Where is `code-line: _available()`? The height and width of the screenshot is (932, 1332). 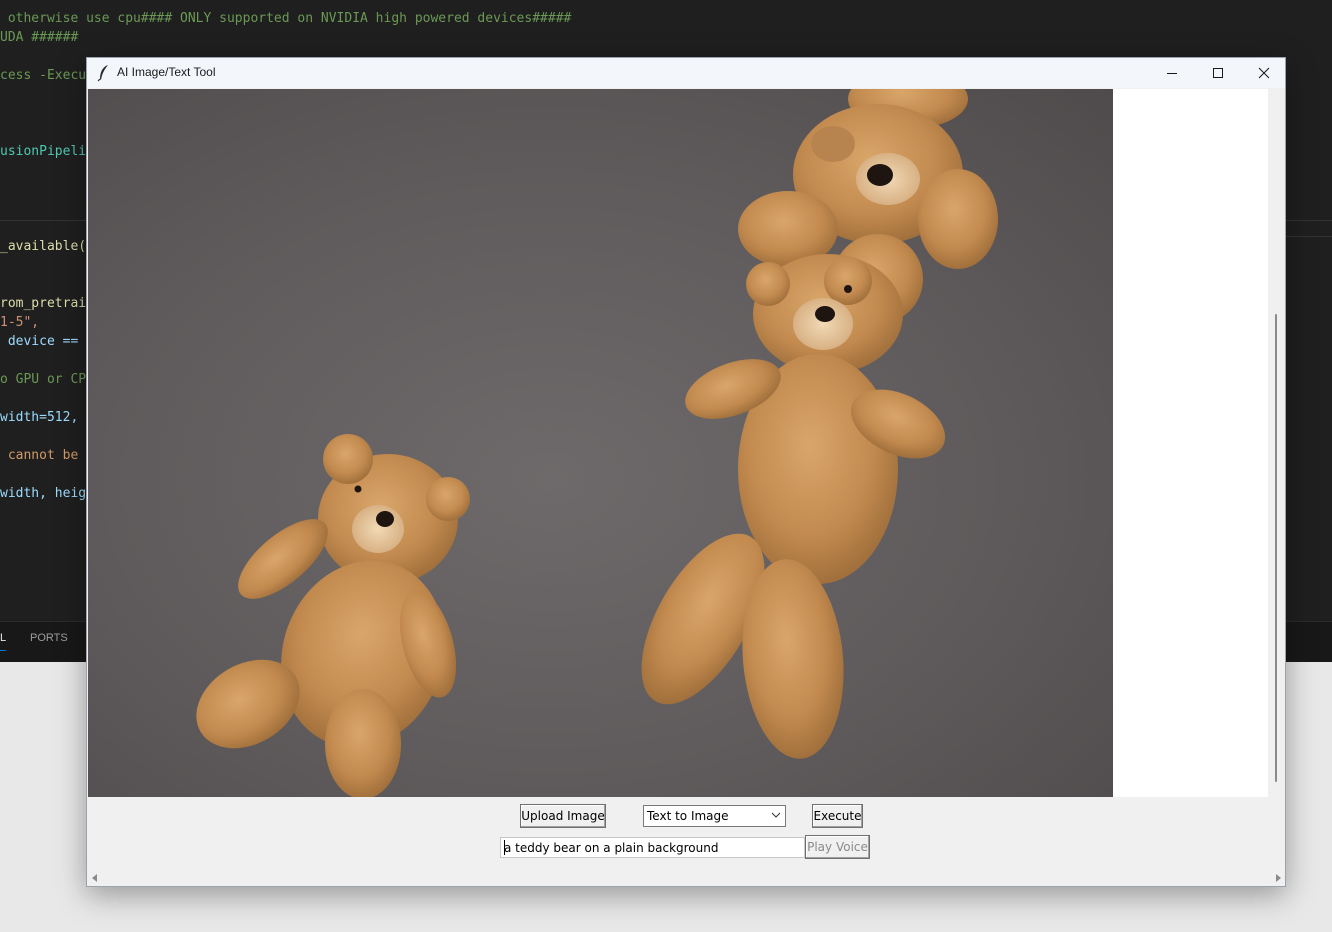 code-line: _available() is located at coordinates (47, 246).